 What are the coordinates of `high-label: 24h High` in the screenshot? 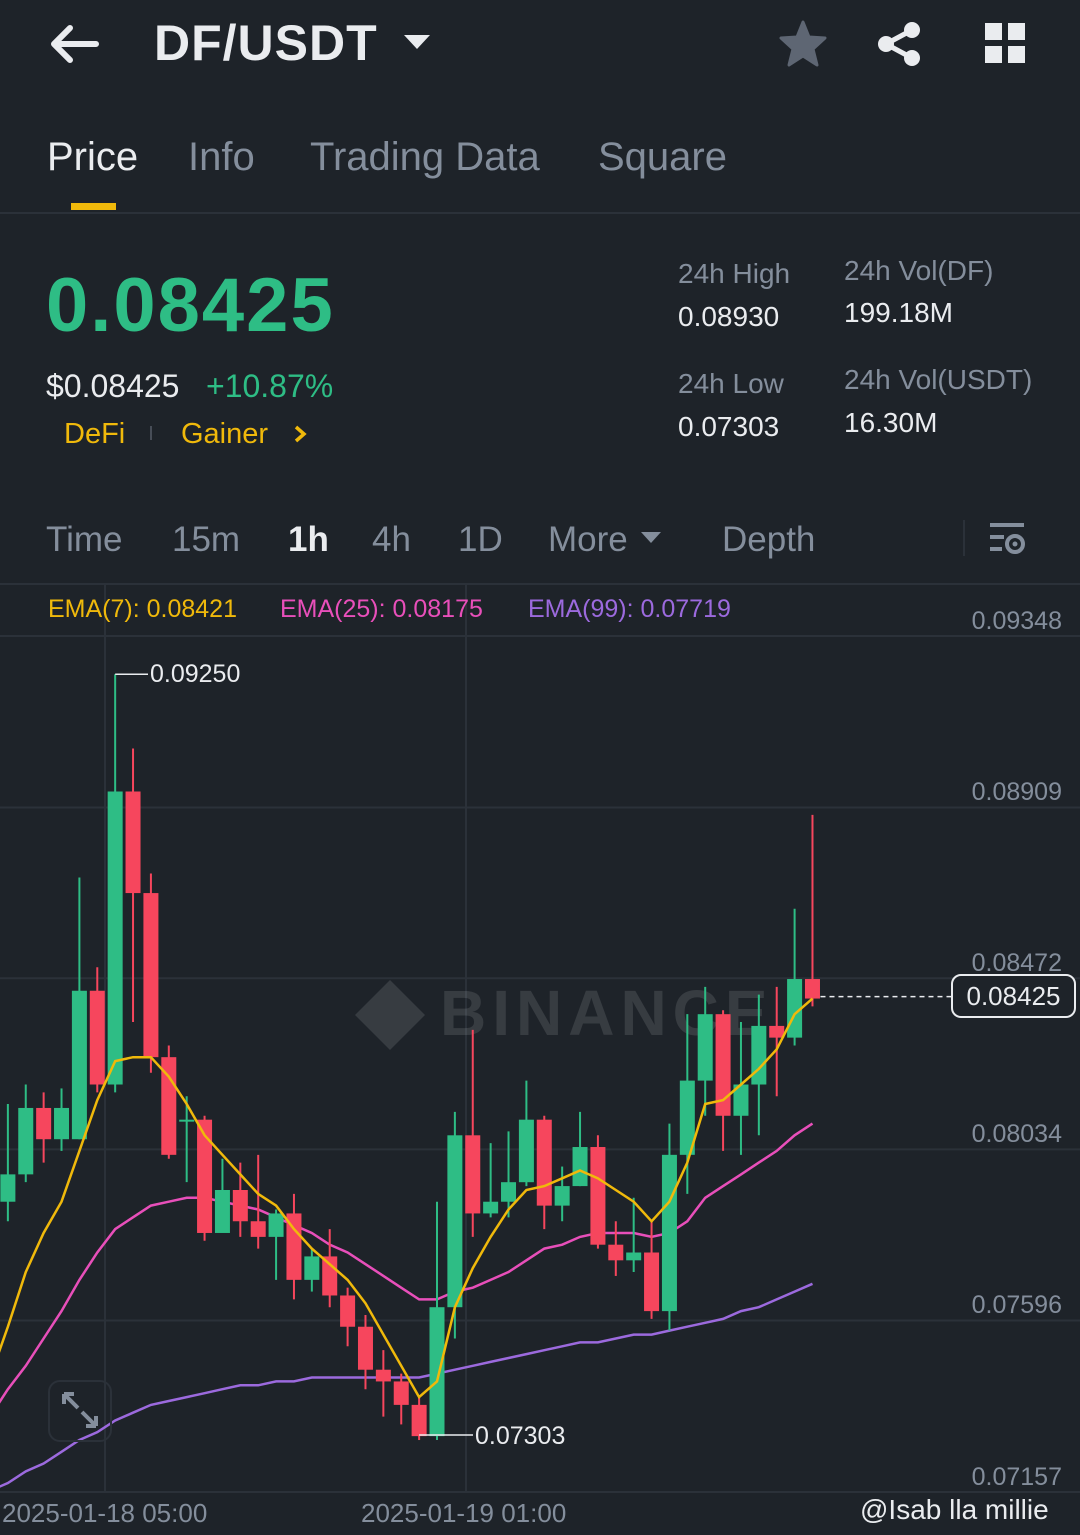 It's located at (734, 273).